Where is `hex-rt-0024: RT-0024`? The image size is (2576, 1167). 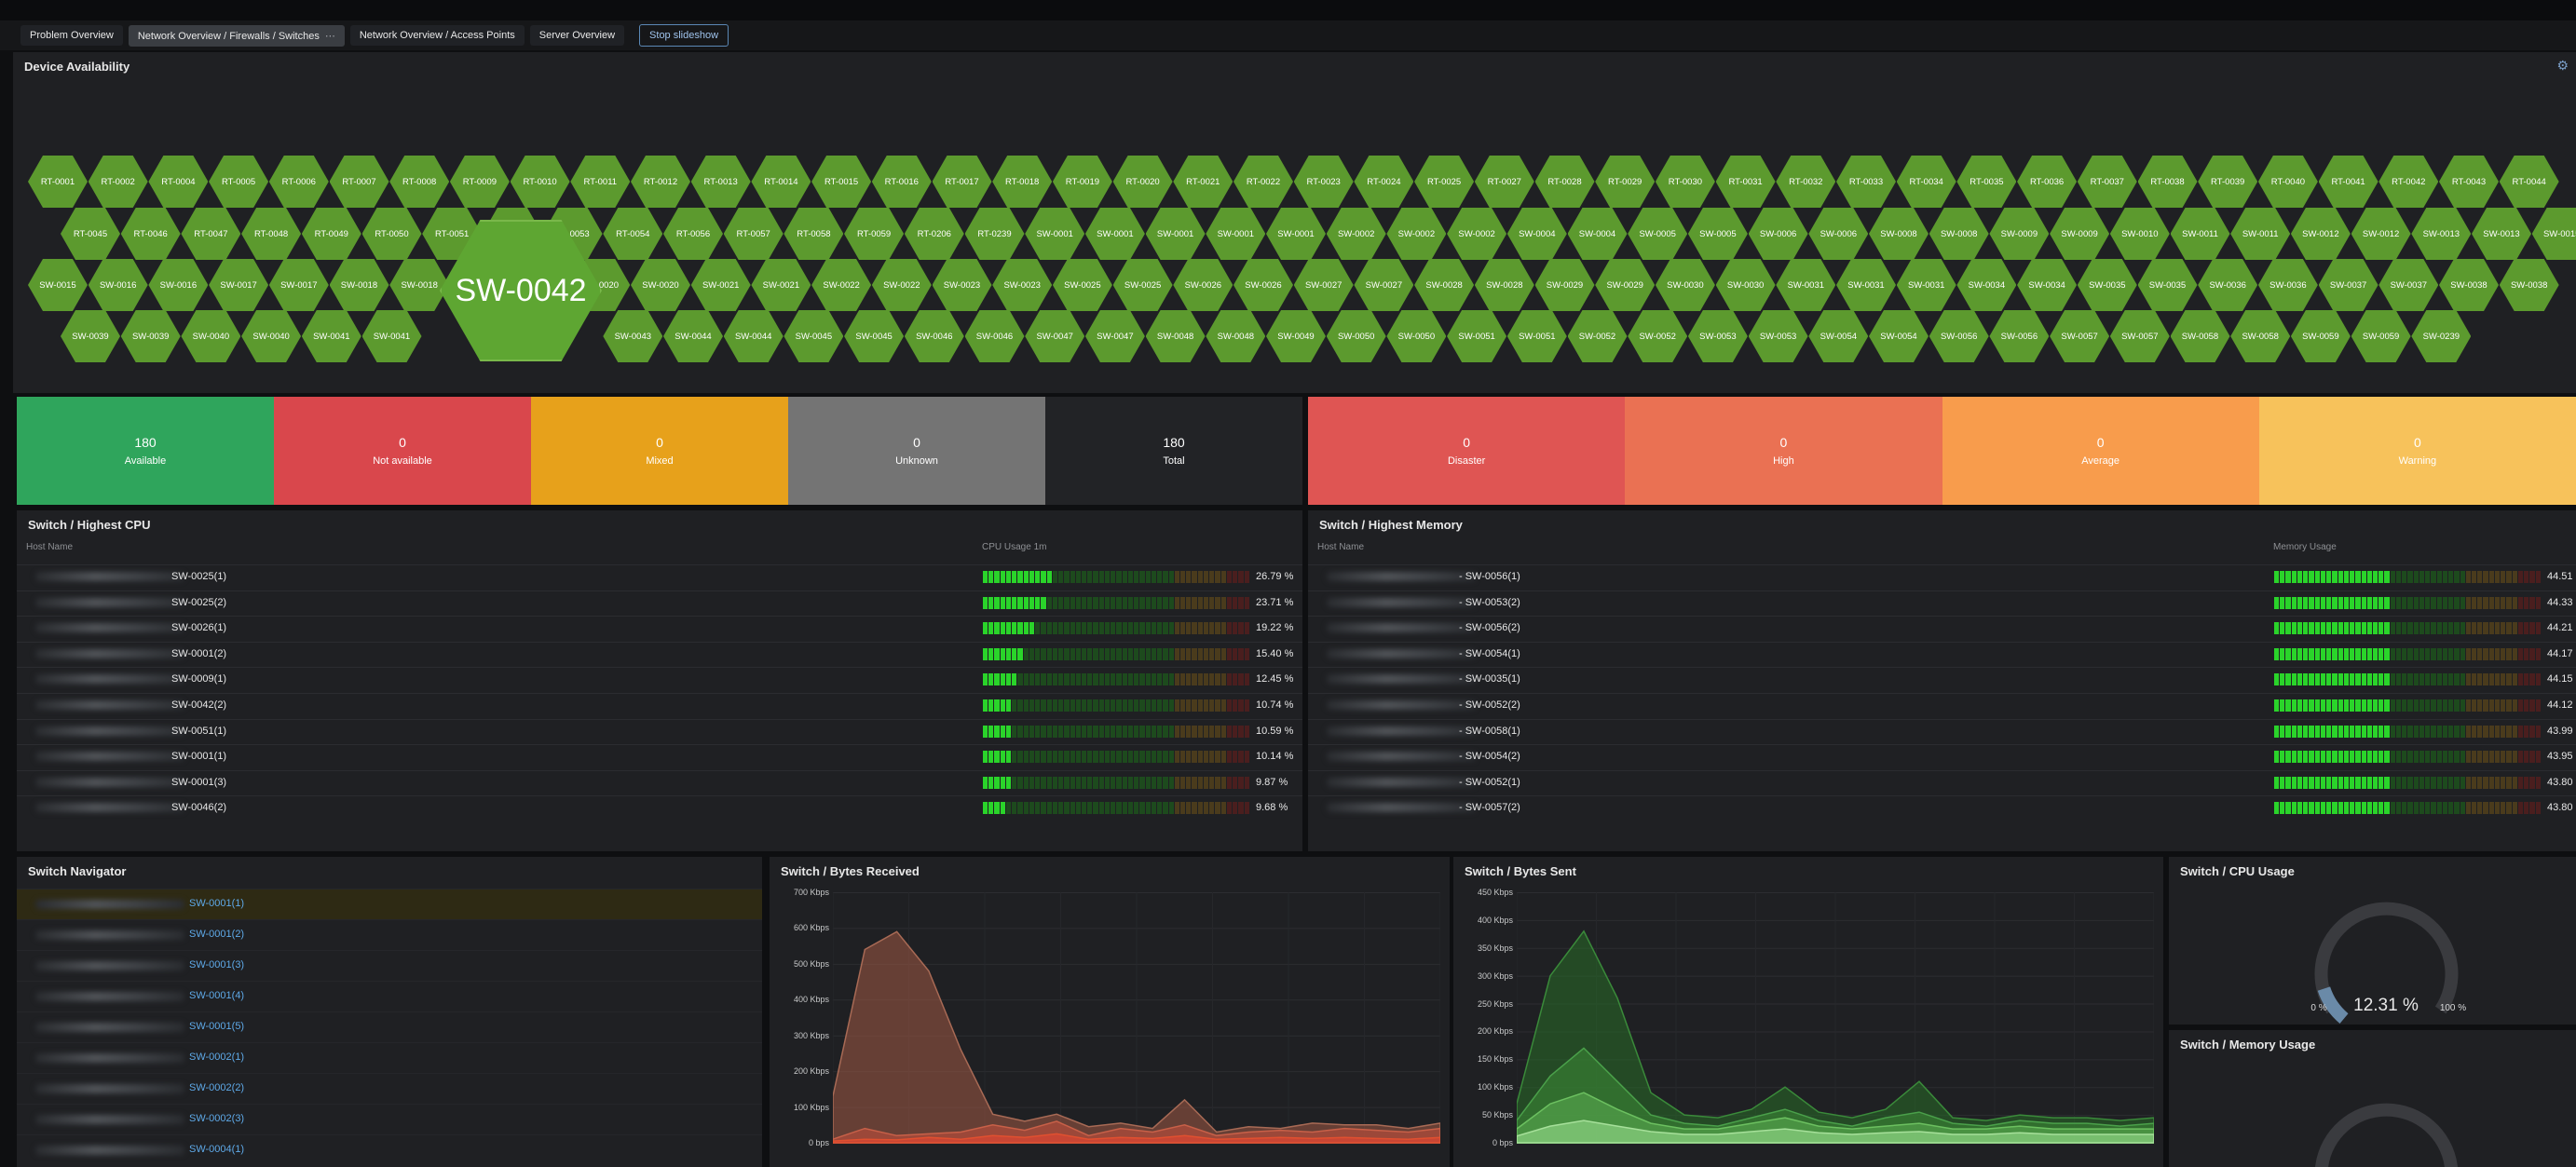 hex-rt-0024: RT-0024 is located at coordinates (1384, 182).